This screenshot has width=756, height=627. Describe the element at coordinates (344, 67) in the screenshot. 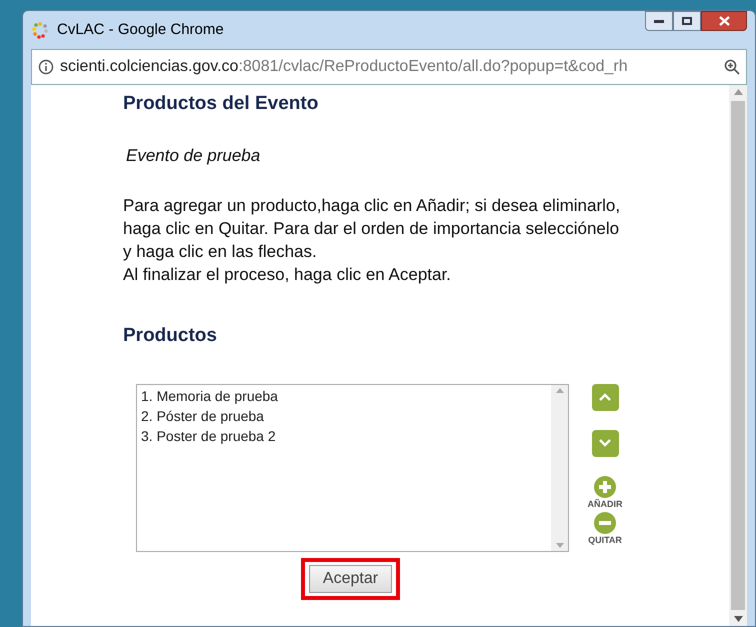

I see `url-text: scienti.colciencias.gov.co:8081/cvlac/ReProductoEvento/all.do?popup=t&cod_rh` at that location.